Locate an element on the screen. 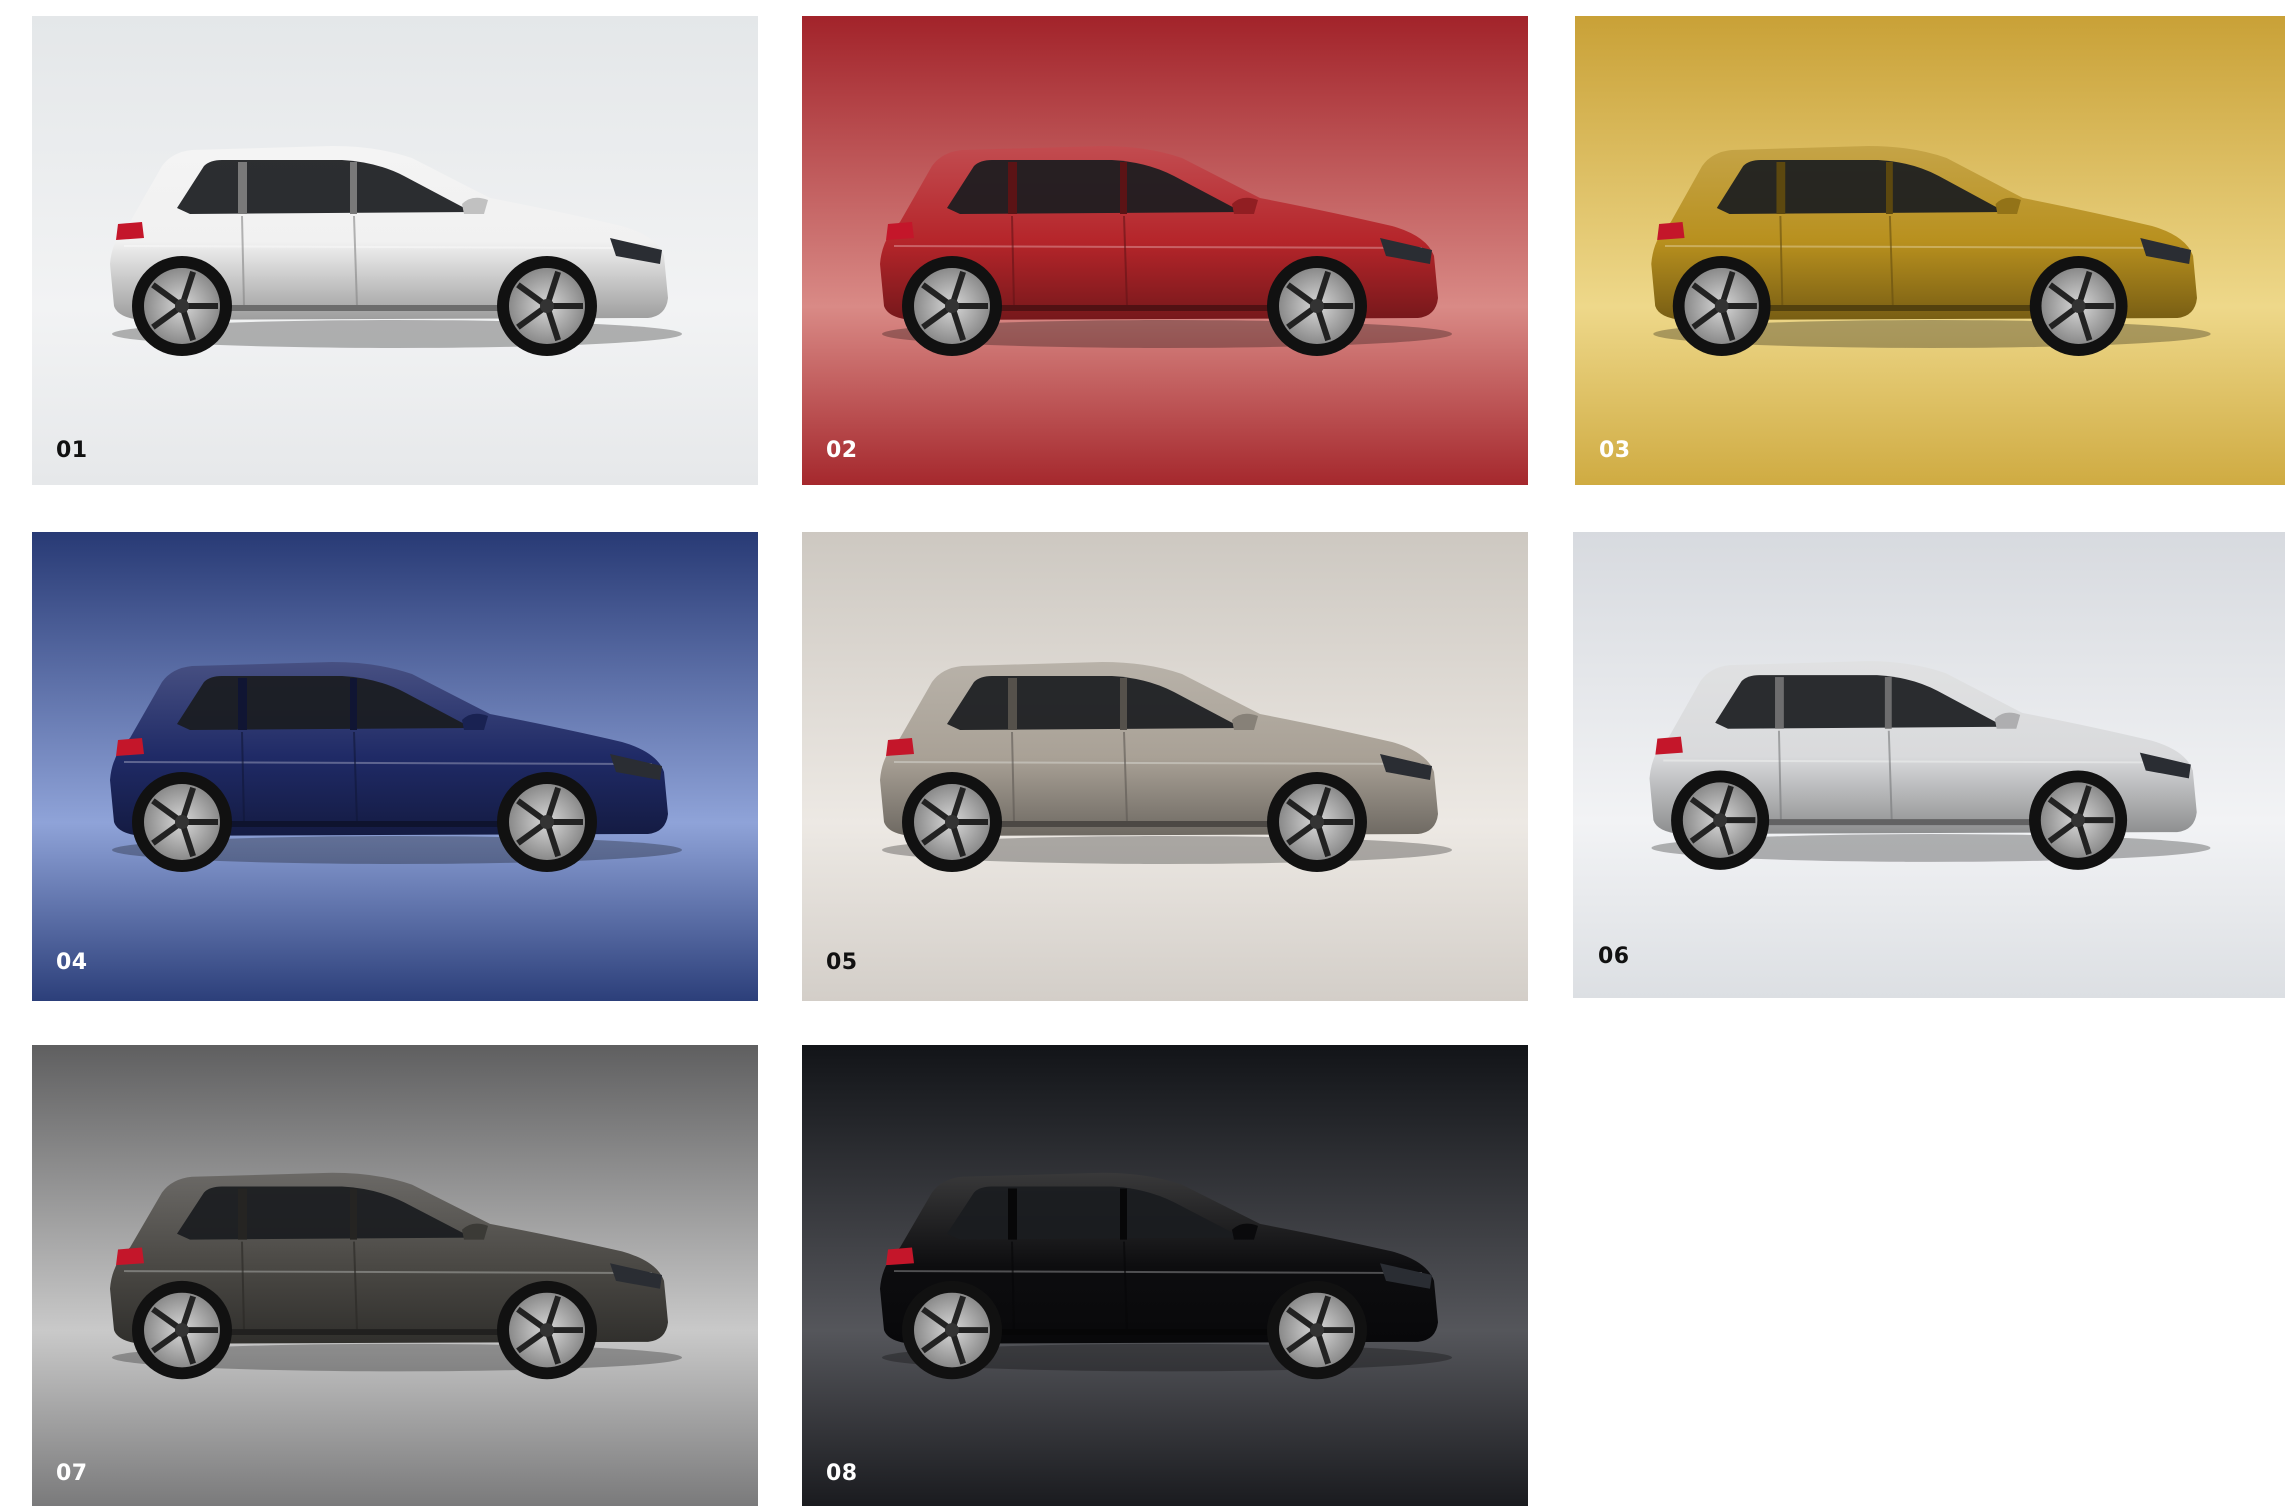 The height and width of the screenshot is (1506, 2285). tile-number: 06 is located at coordinates (1614, 956).